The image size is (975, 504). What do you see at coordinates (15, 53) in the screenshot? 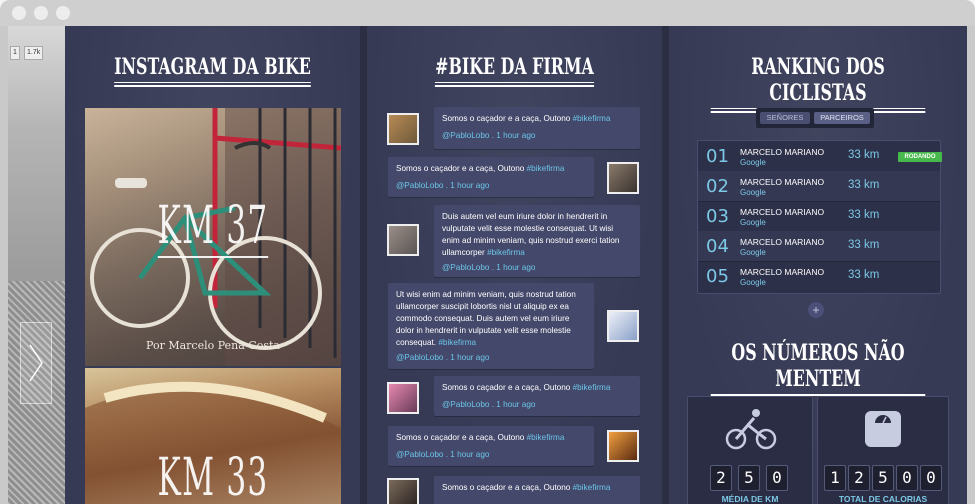
I see `count-badge: 1` at bounding box center [15, 53].